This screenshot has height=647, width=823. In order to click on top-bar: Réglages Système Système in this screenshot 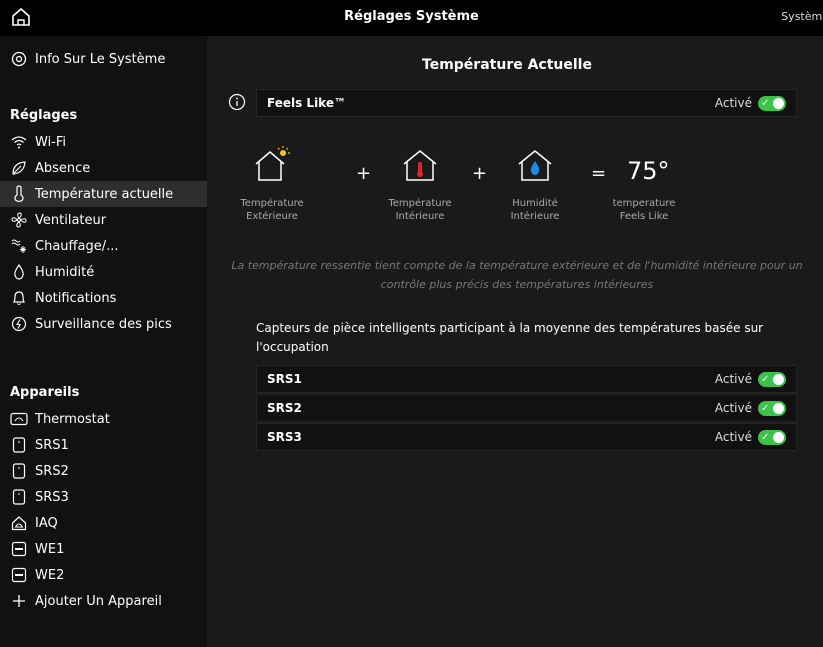, I will do `click(411, 18)`.